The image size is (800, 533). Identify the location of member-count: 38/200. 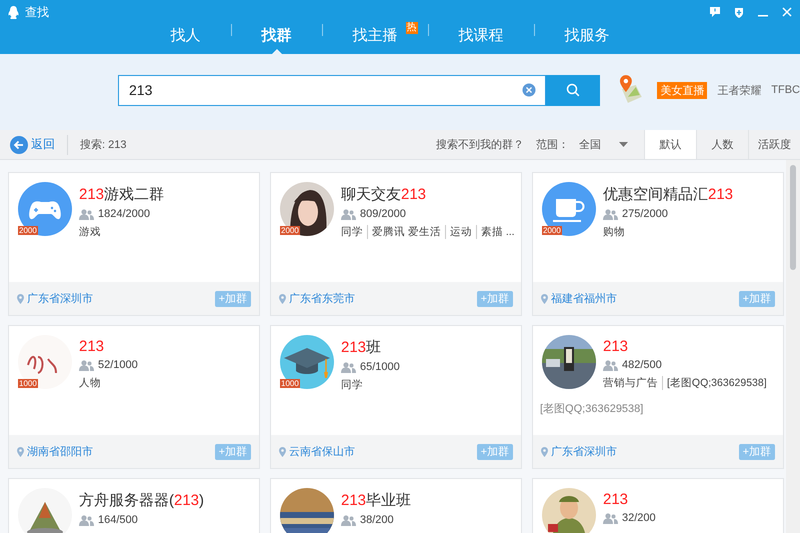
(377, 520).